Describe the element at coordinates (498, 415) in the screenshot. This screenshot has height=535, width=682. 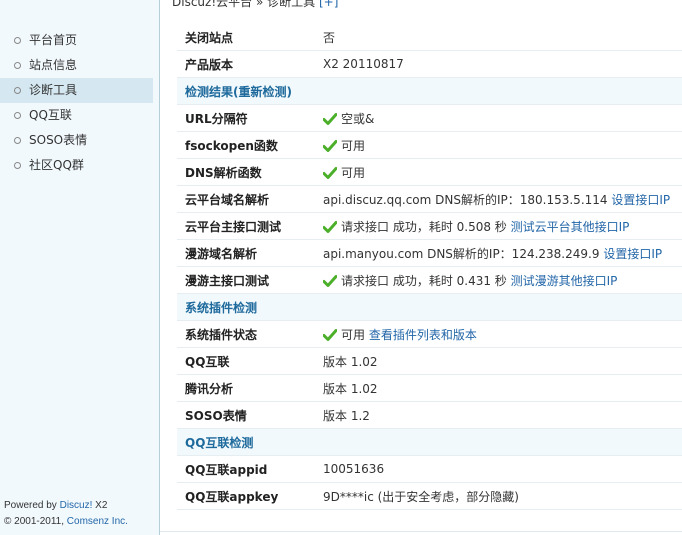
I see `row-value: 版本 1.2` at that location.